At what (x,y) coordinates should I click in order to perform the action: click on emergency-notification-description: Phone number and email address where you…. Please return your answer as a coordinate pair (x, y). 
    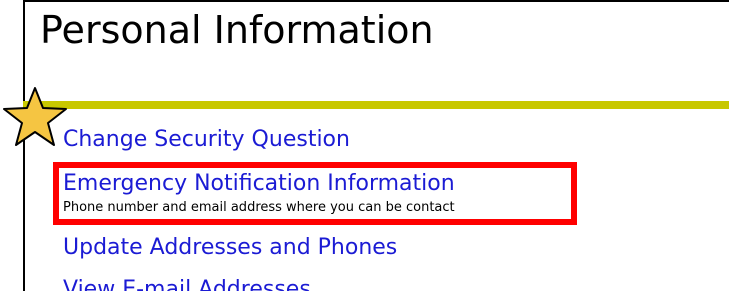
    Looking at the image, I should click on (259, 207).